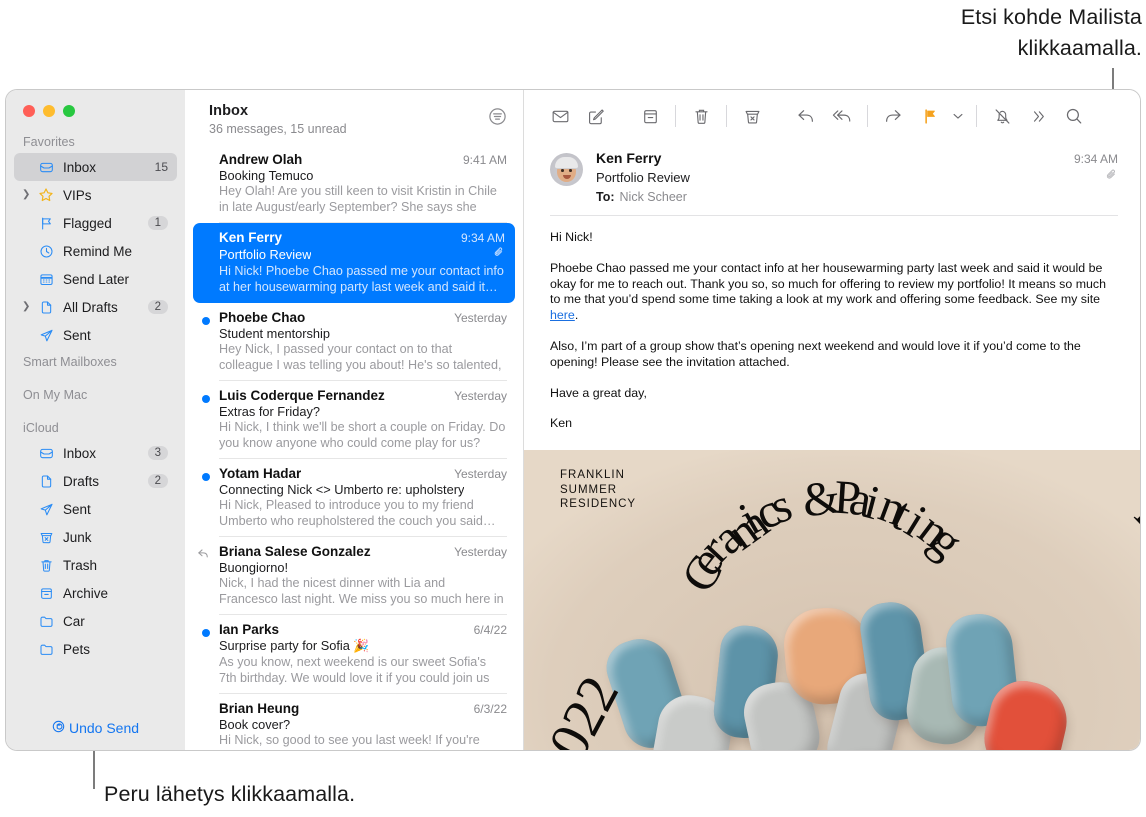 The width and height of the screenshot is (1146, 817). What do you see at coordinates (95, 195) in the screenshot?
I see `sidebar-item-vips: ❯ VIPs` at bounding box center [95, 195].